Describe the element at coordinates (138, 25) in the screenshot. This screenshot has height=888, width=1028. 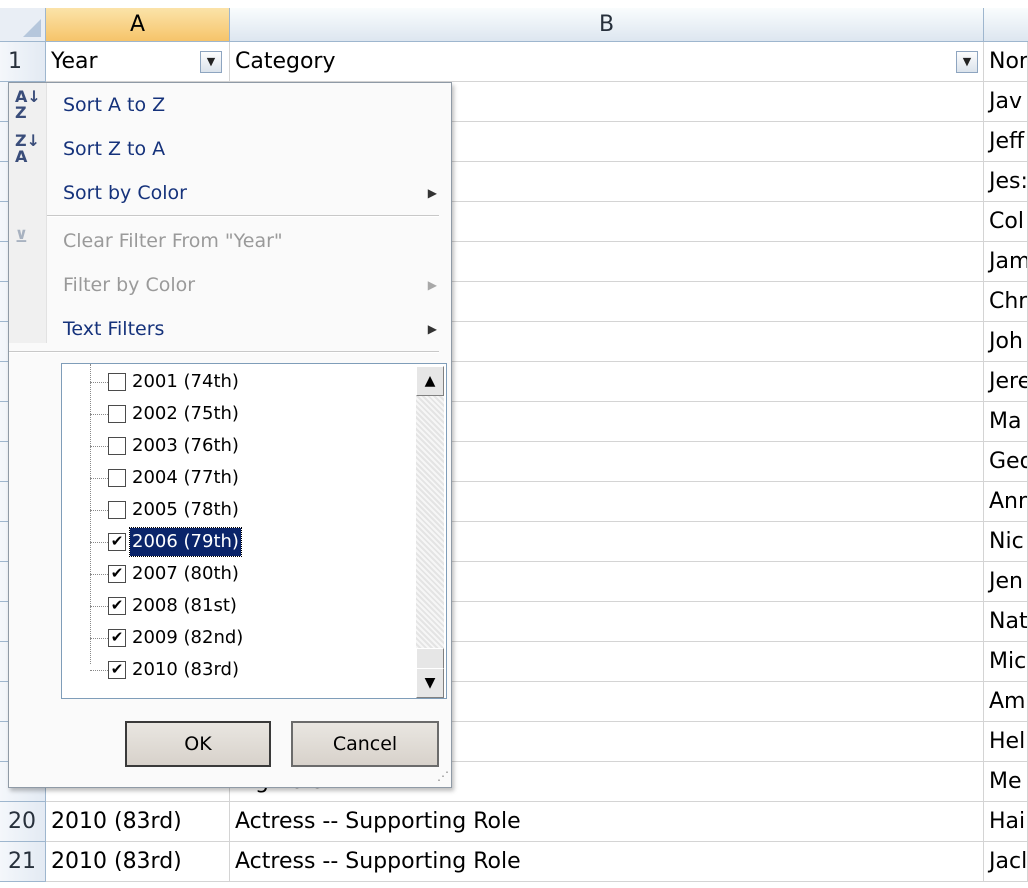
I see `column-header-a: A` at that location.